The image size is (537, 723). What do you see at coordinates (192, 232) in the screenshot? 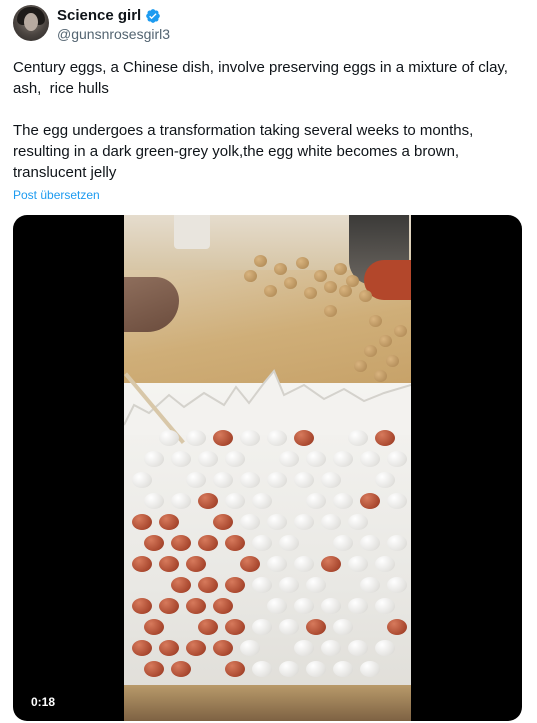
I see `cup` at bounding box center [192, 232].